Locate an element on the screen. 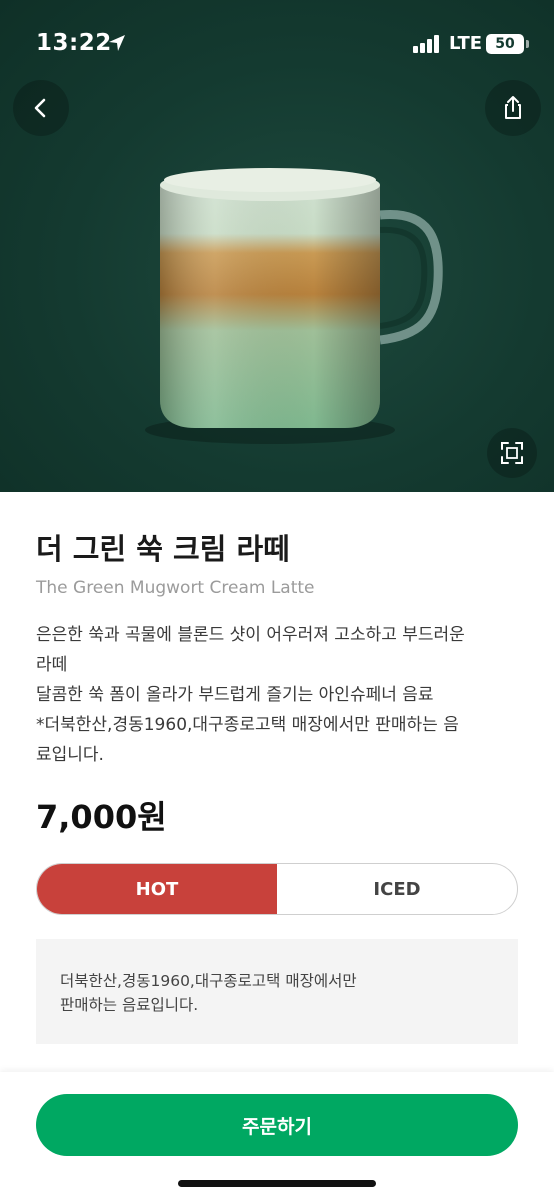  network-type: LTE is located at coordinates (466, 43).